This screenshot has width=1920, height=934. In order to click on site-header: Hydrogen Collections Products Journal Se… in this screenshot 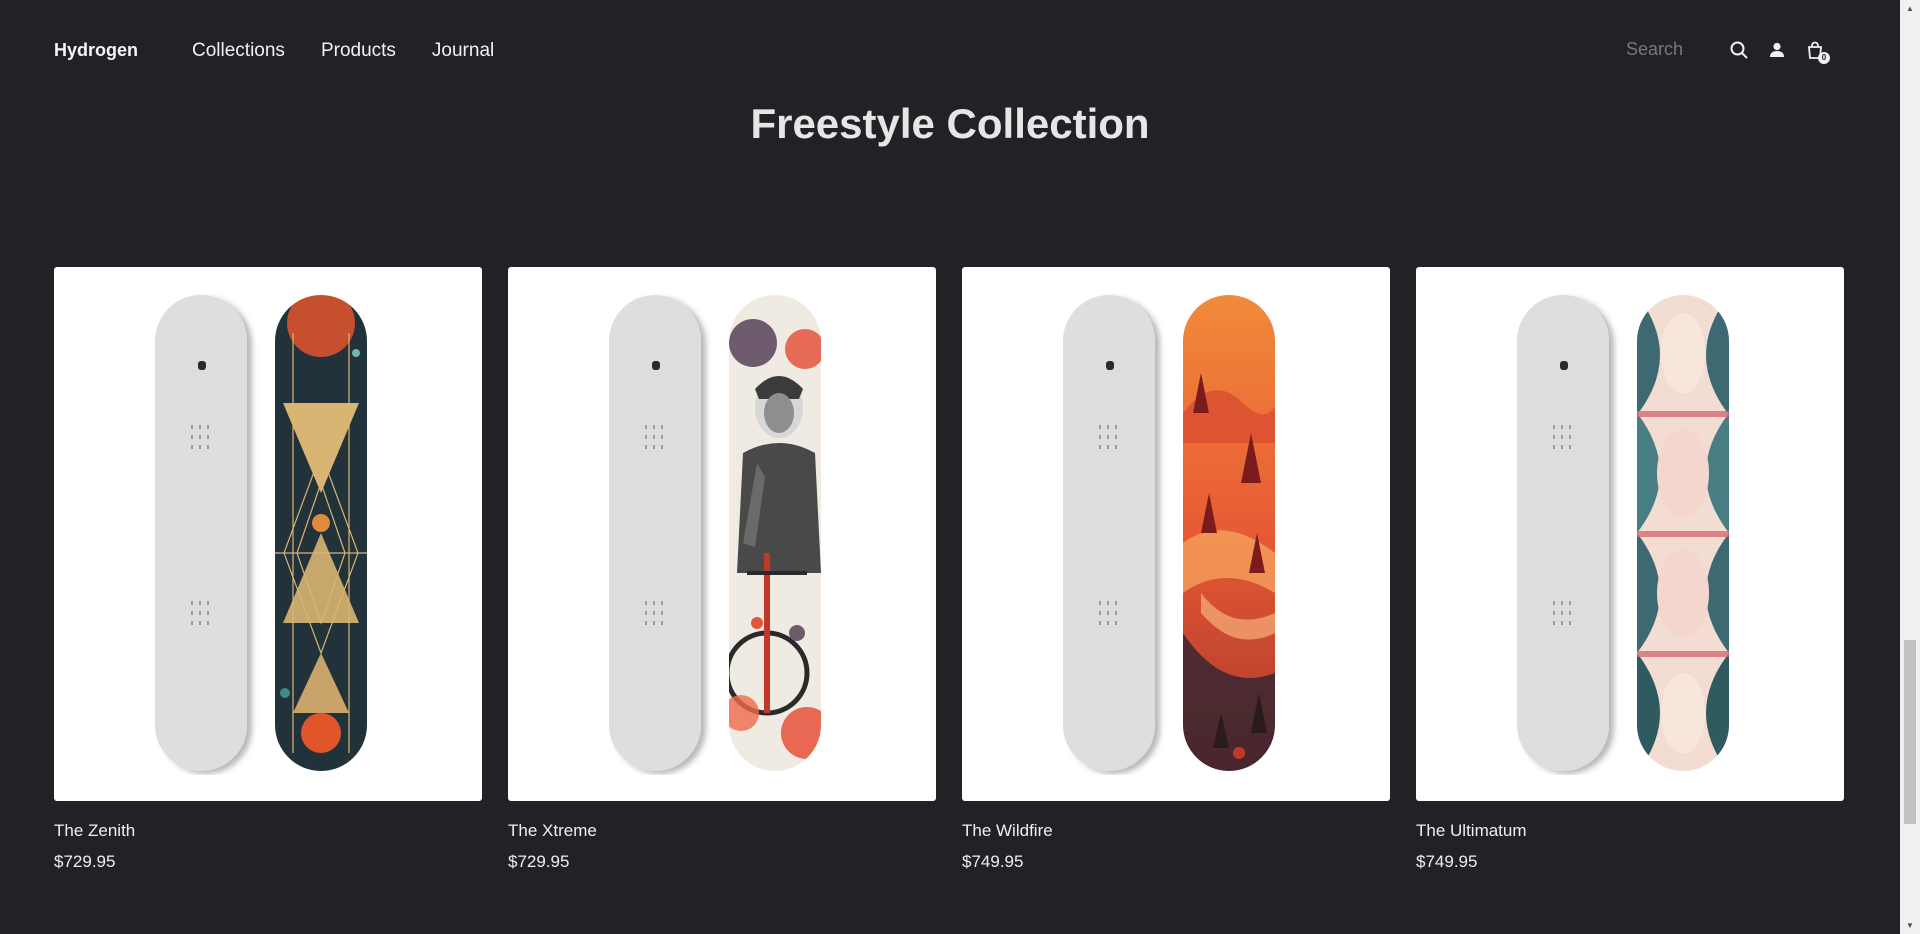, I will do `click(950, 54)`.